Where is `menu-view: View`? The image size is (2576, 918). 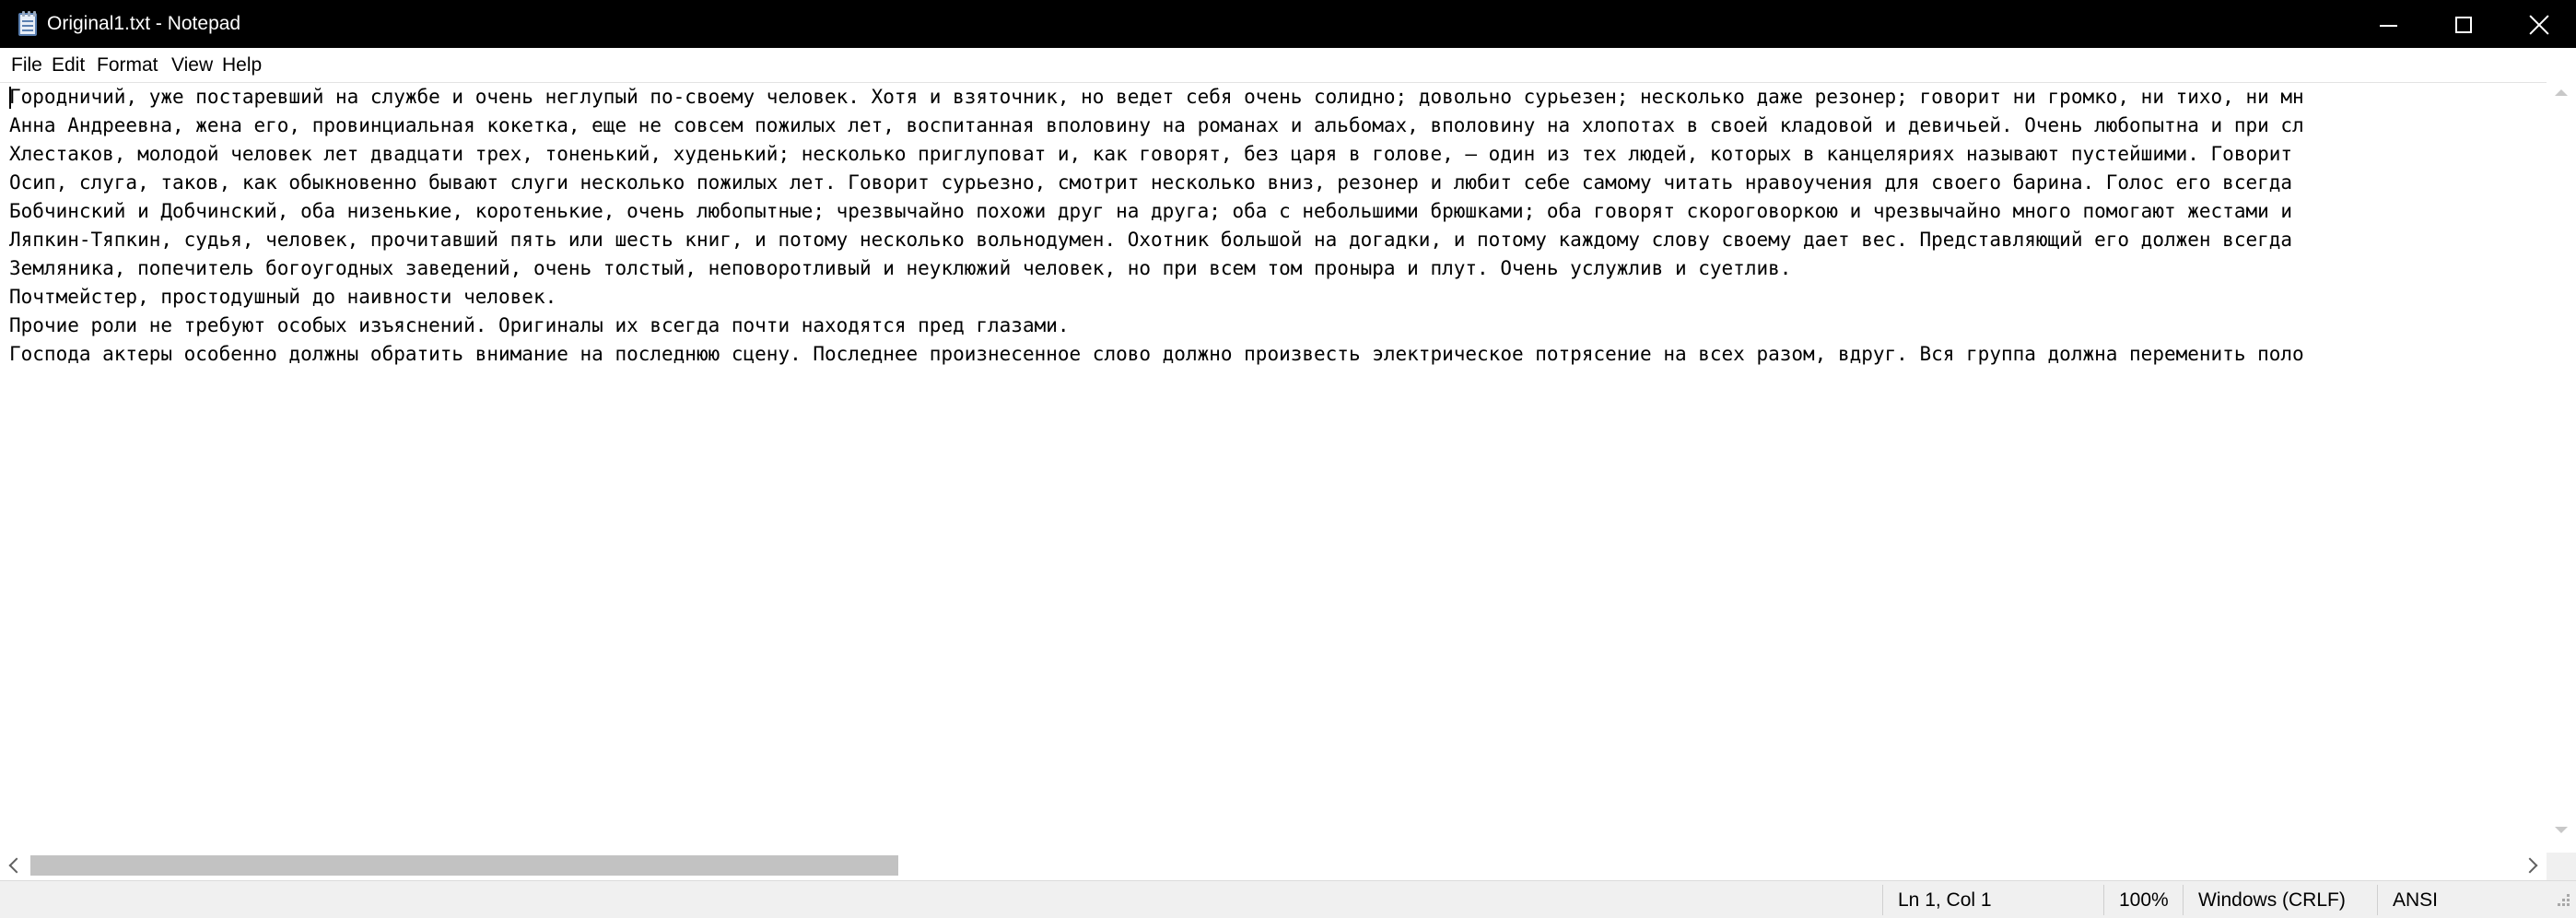 menu-view: View is located at coordinates (192, 65).